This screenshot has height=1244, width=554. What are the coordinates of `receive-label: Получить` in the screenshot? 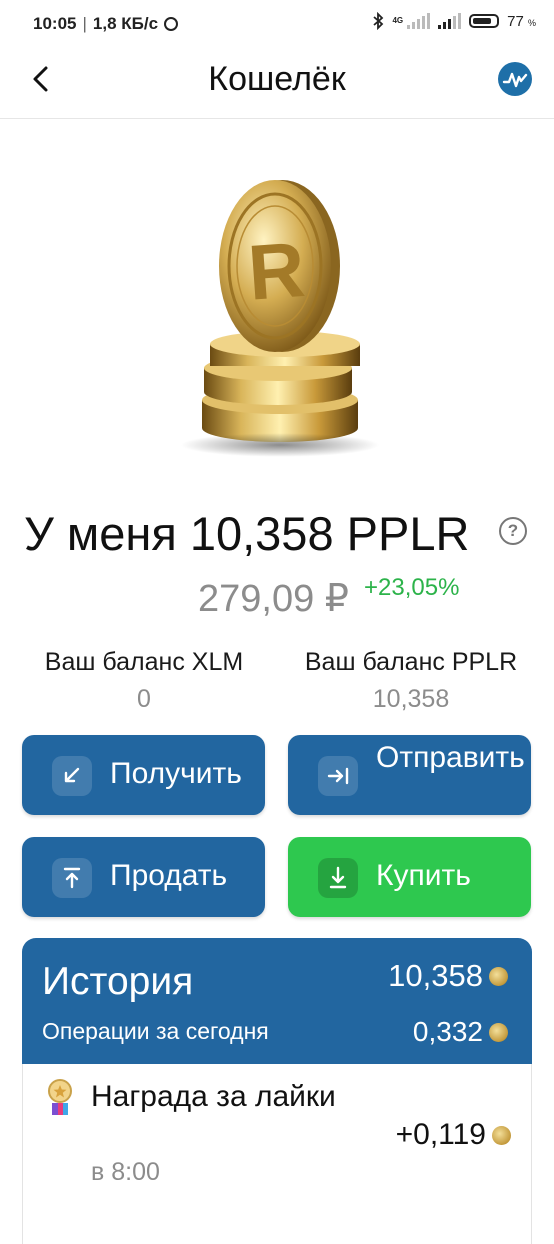 It's located at (176, 773).